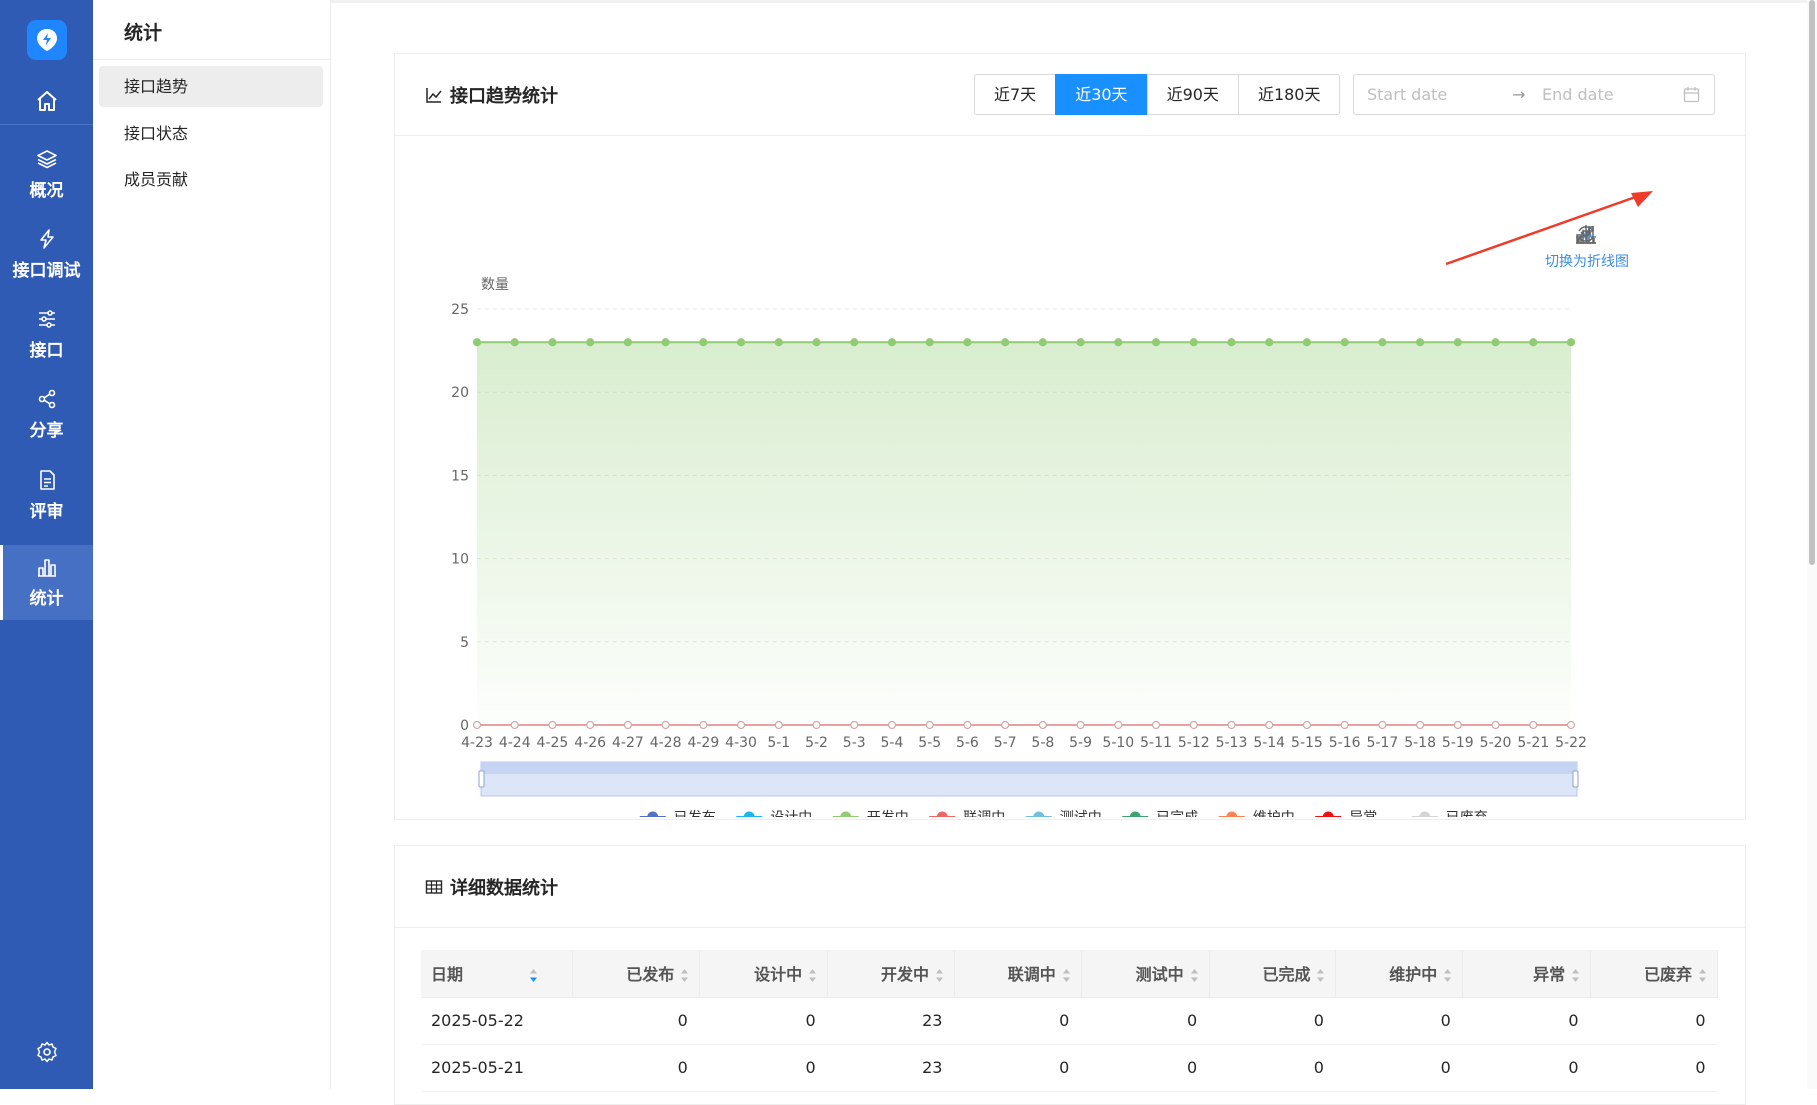 This screenshot has width=1817, height=1105. Describe the element at coordinates (211, 86) in the screenshot. I see `submenu-item-api-trend: 接口趋势` at that location.